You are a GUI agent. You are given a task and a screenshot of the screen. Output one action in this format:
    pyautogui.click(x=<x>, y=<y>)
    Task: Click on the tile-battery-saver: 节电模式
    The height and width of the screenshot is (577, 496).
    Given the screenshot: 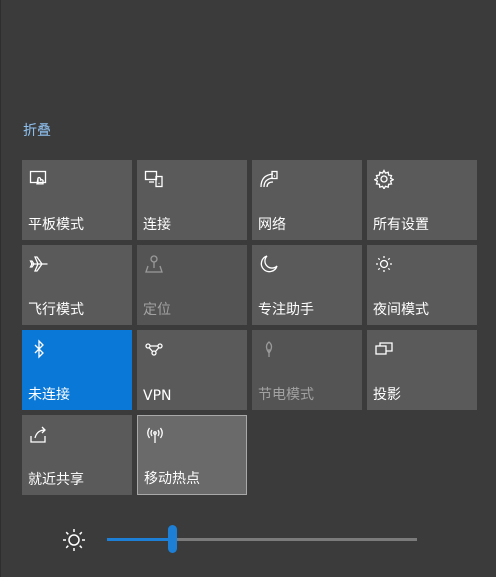 What is the action you would take?
    pyautogui.click(x=307, y=370)
    